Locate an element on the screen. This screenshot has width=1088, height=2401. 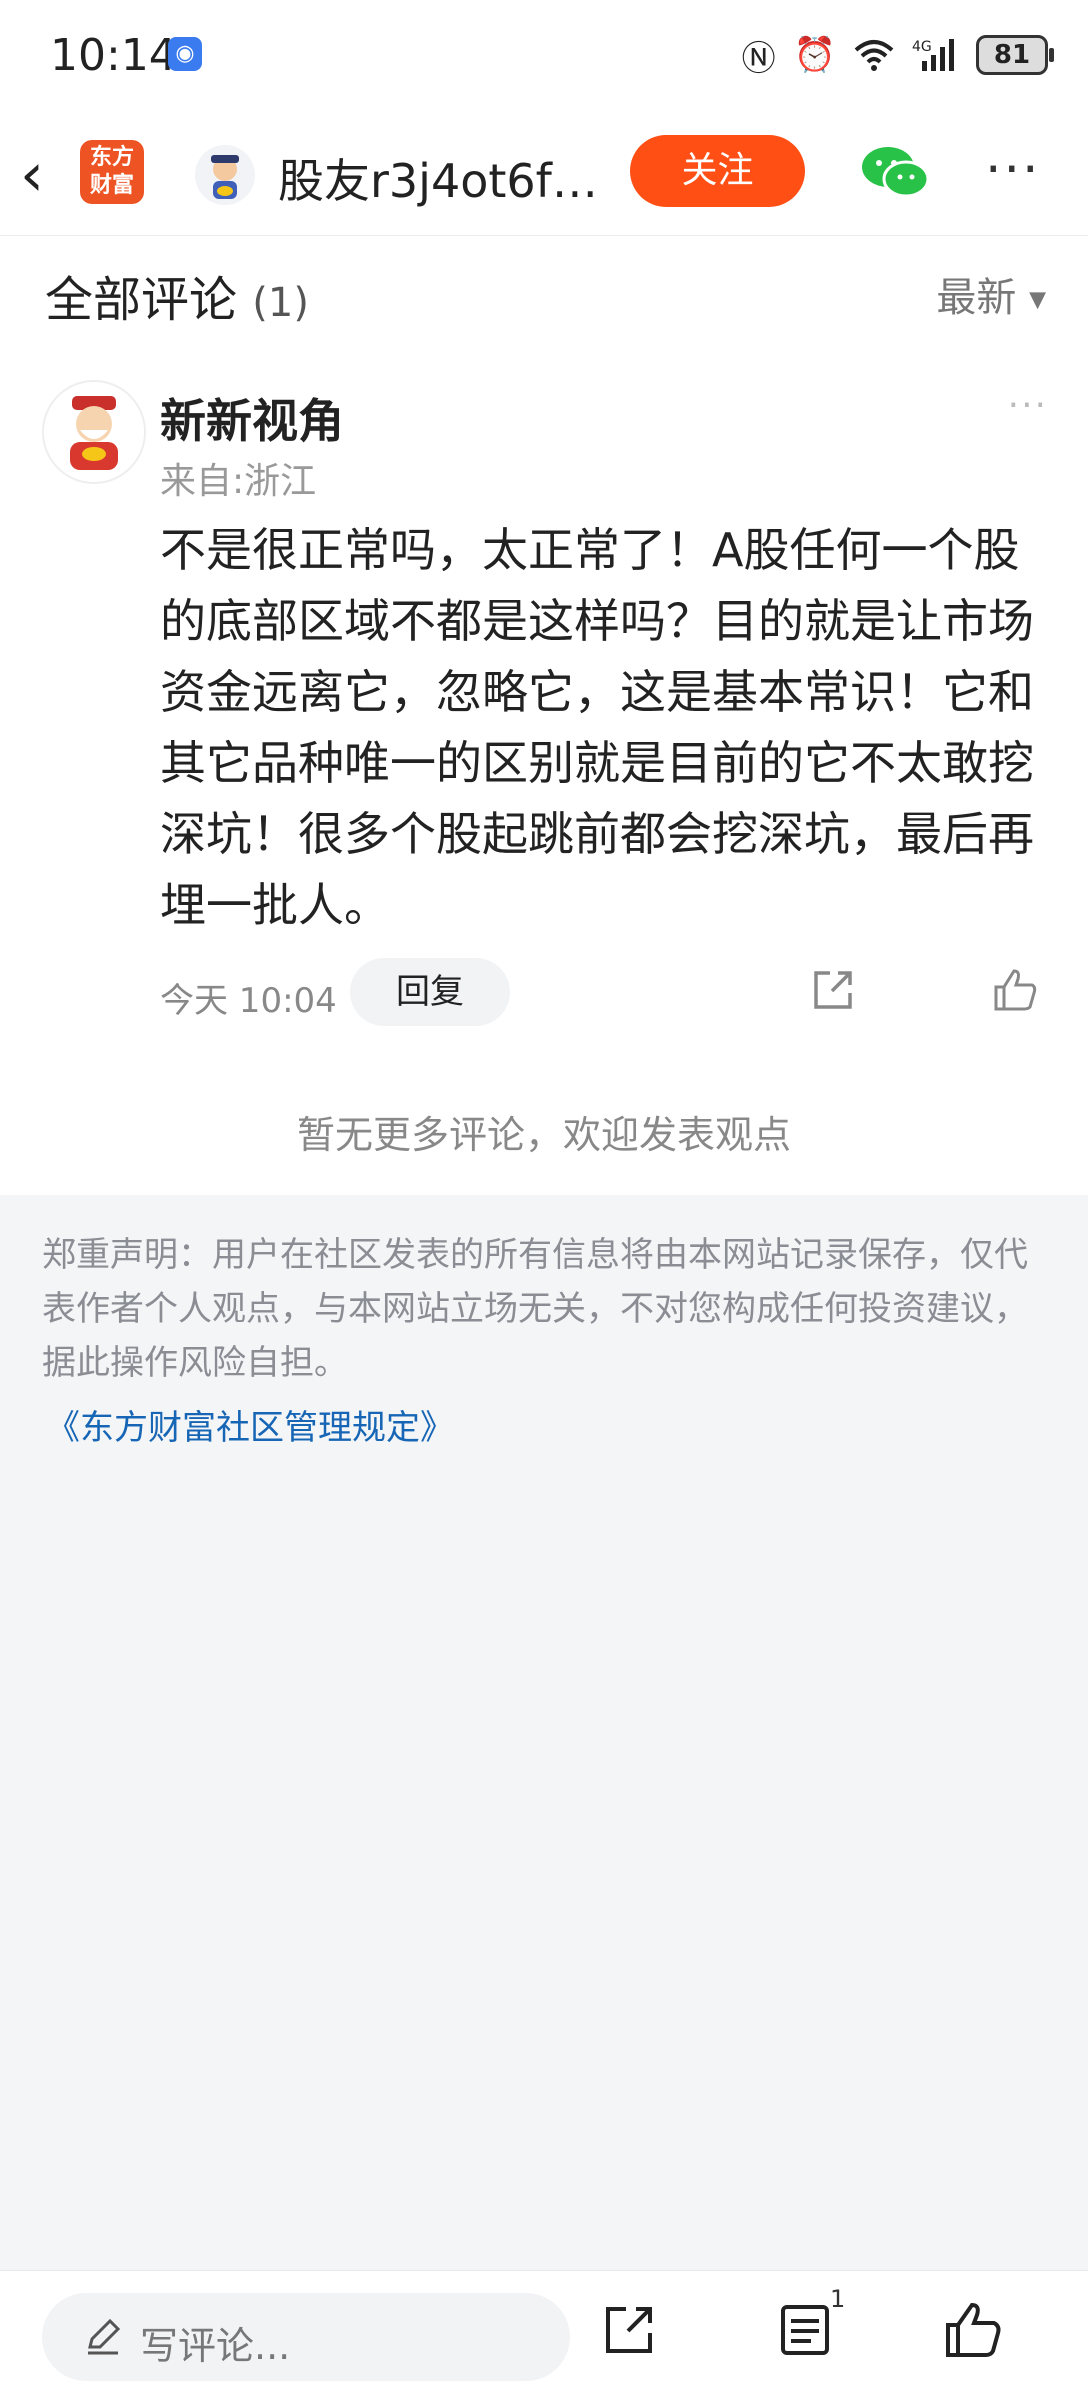
chevron-left-icon: ‹ is located at coordinates (32, 175).